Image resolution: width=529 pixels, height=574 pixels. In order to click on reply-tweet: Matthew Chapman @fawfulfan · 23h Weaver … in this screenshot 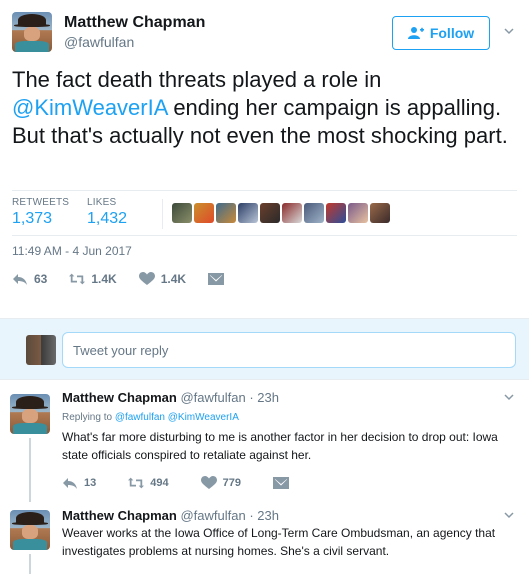, I will do `click(264, 537)`.